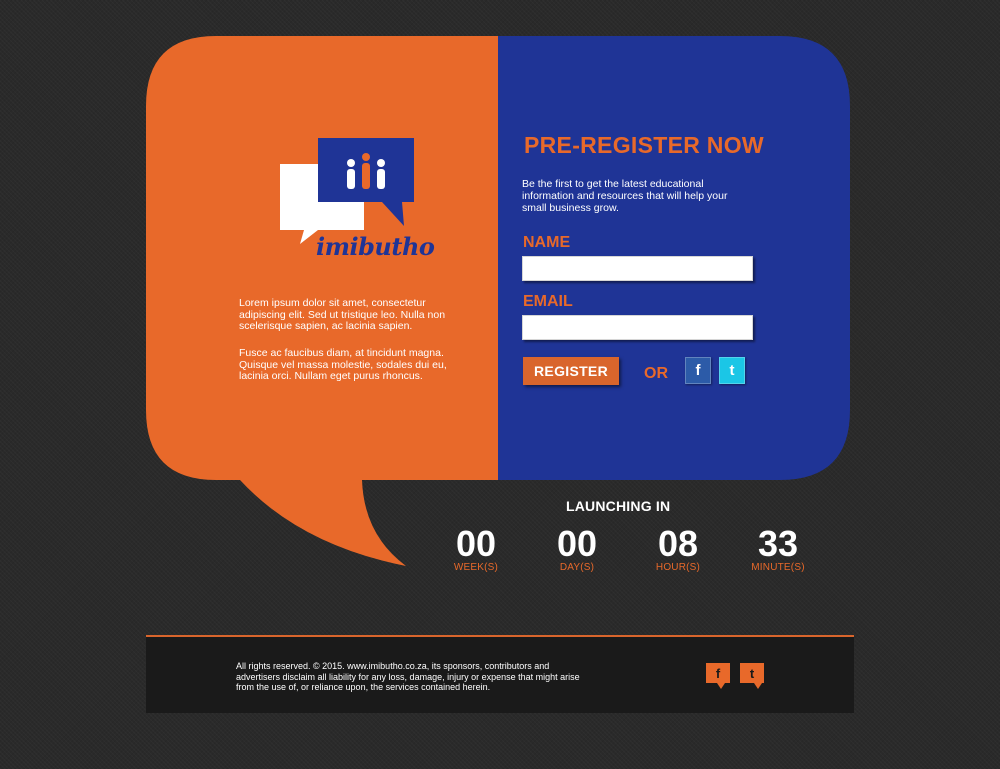  I want to click on countdown-weeks: 00 WEEK(S), so click(476, 548).